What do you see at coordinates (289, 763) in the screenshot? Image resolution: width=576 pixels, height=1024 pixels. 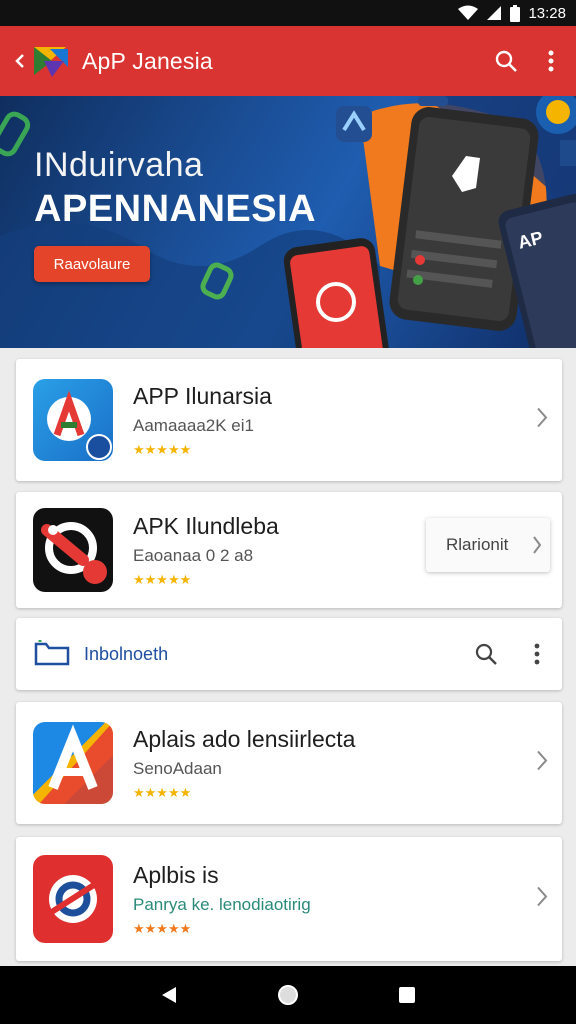 I see `list-item: Aplais ado lensiirlecta SenoAdaan ★★★★★` at bounding box center [289, 763].